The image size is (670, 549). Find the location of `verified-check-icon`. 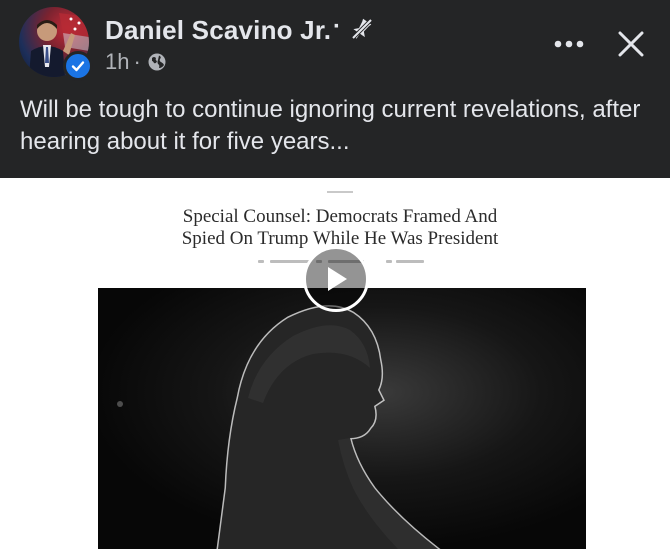

verified-check-icon is located at coordinates (78, 66).